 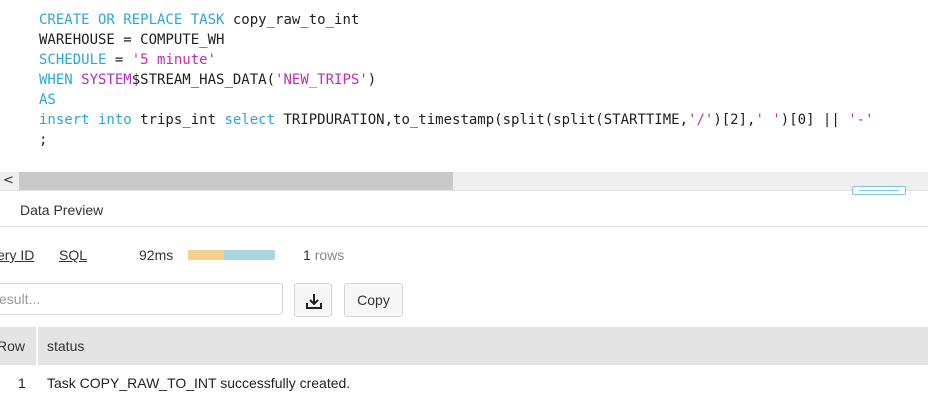 I want to click on divider, so click(x=464, y=226).